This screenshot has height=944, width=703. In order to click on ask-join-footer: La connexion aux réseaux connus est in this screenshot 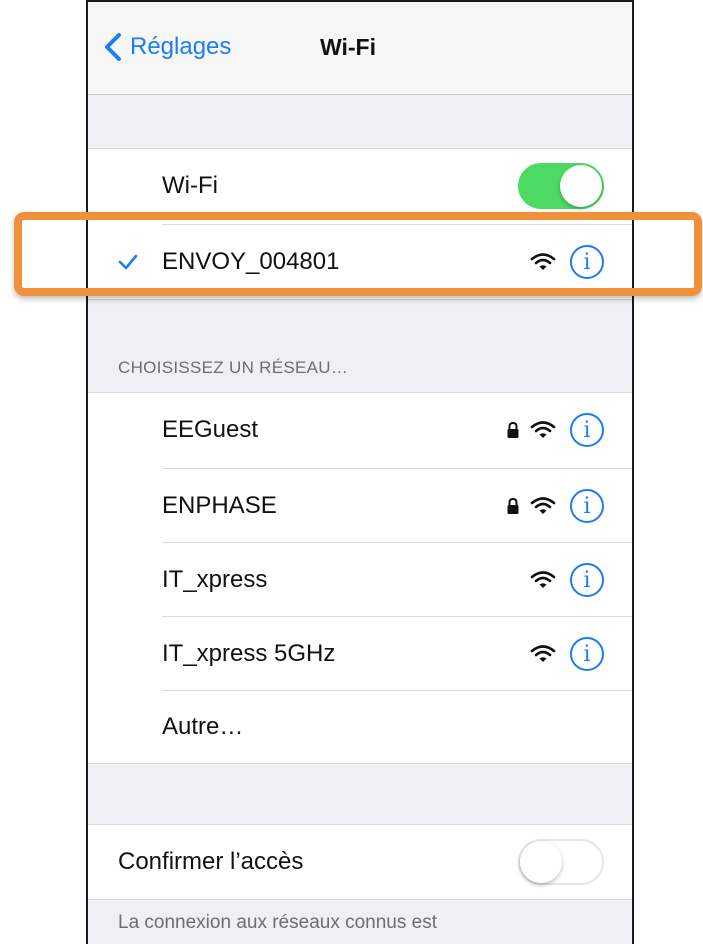, I will do `click(277, 922)`.